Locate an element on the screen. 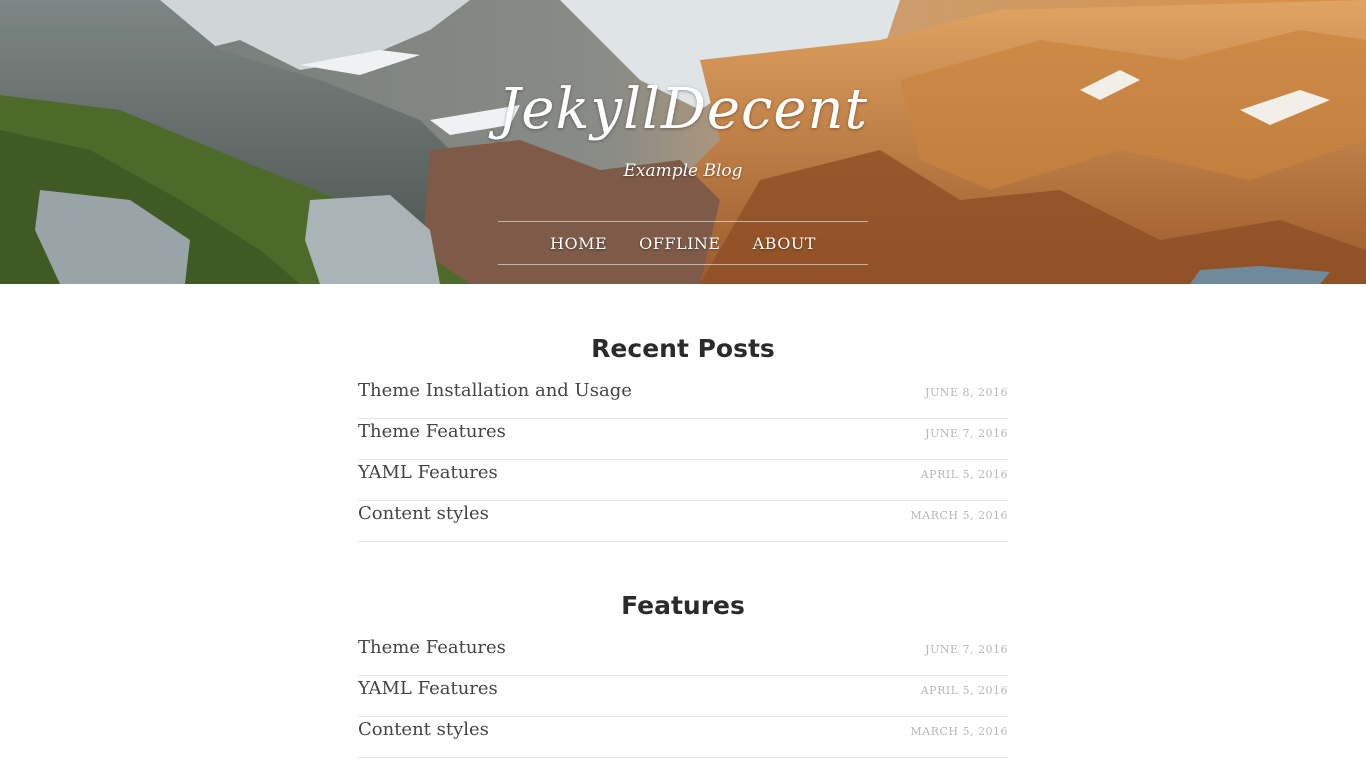 This screenshot has height=768, width=1366. section-title: Features is located at coordinates (683, 605).